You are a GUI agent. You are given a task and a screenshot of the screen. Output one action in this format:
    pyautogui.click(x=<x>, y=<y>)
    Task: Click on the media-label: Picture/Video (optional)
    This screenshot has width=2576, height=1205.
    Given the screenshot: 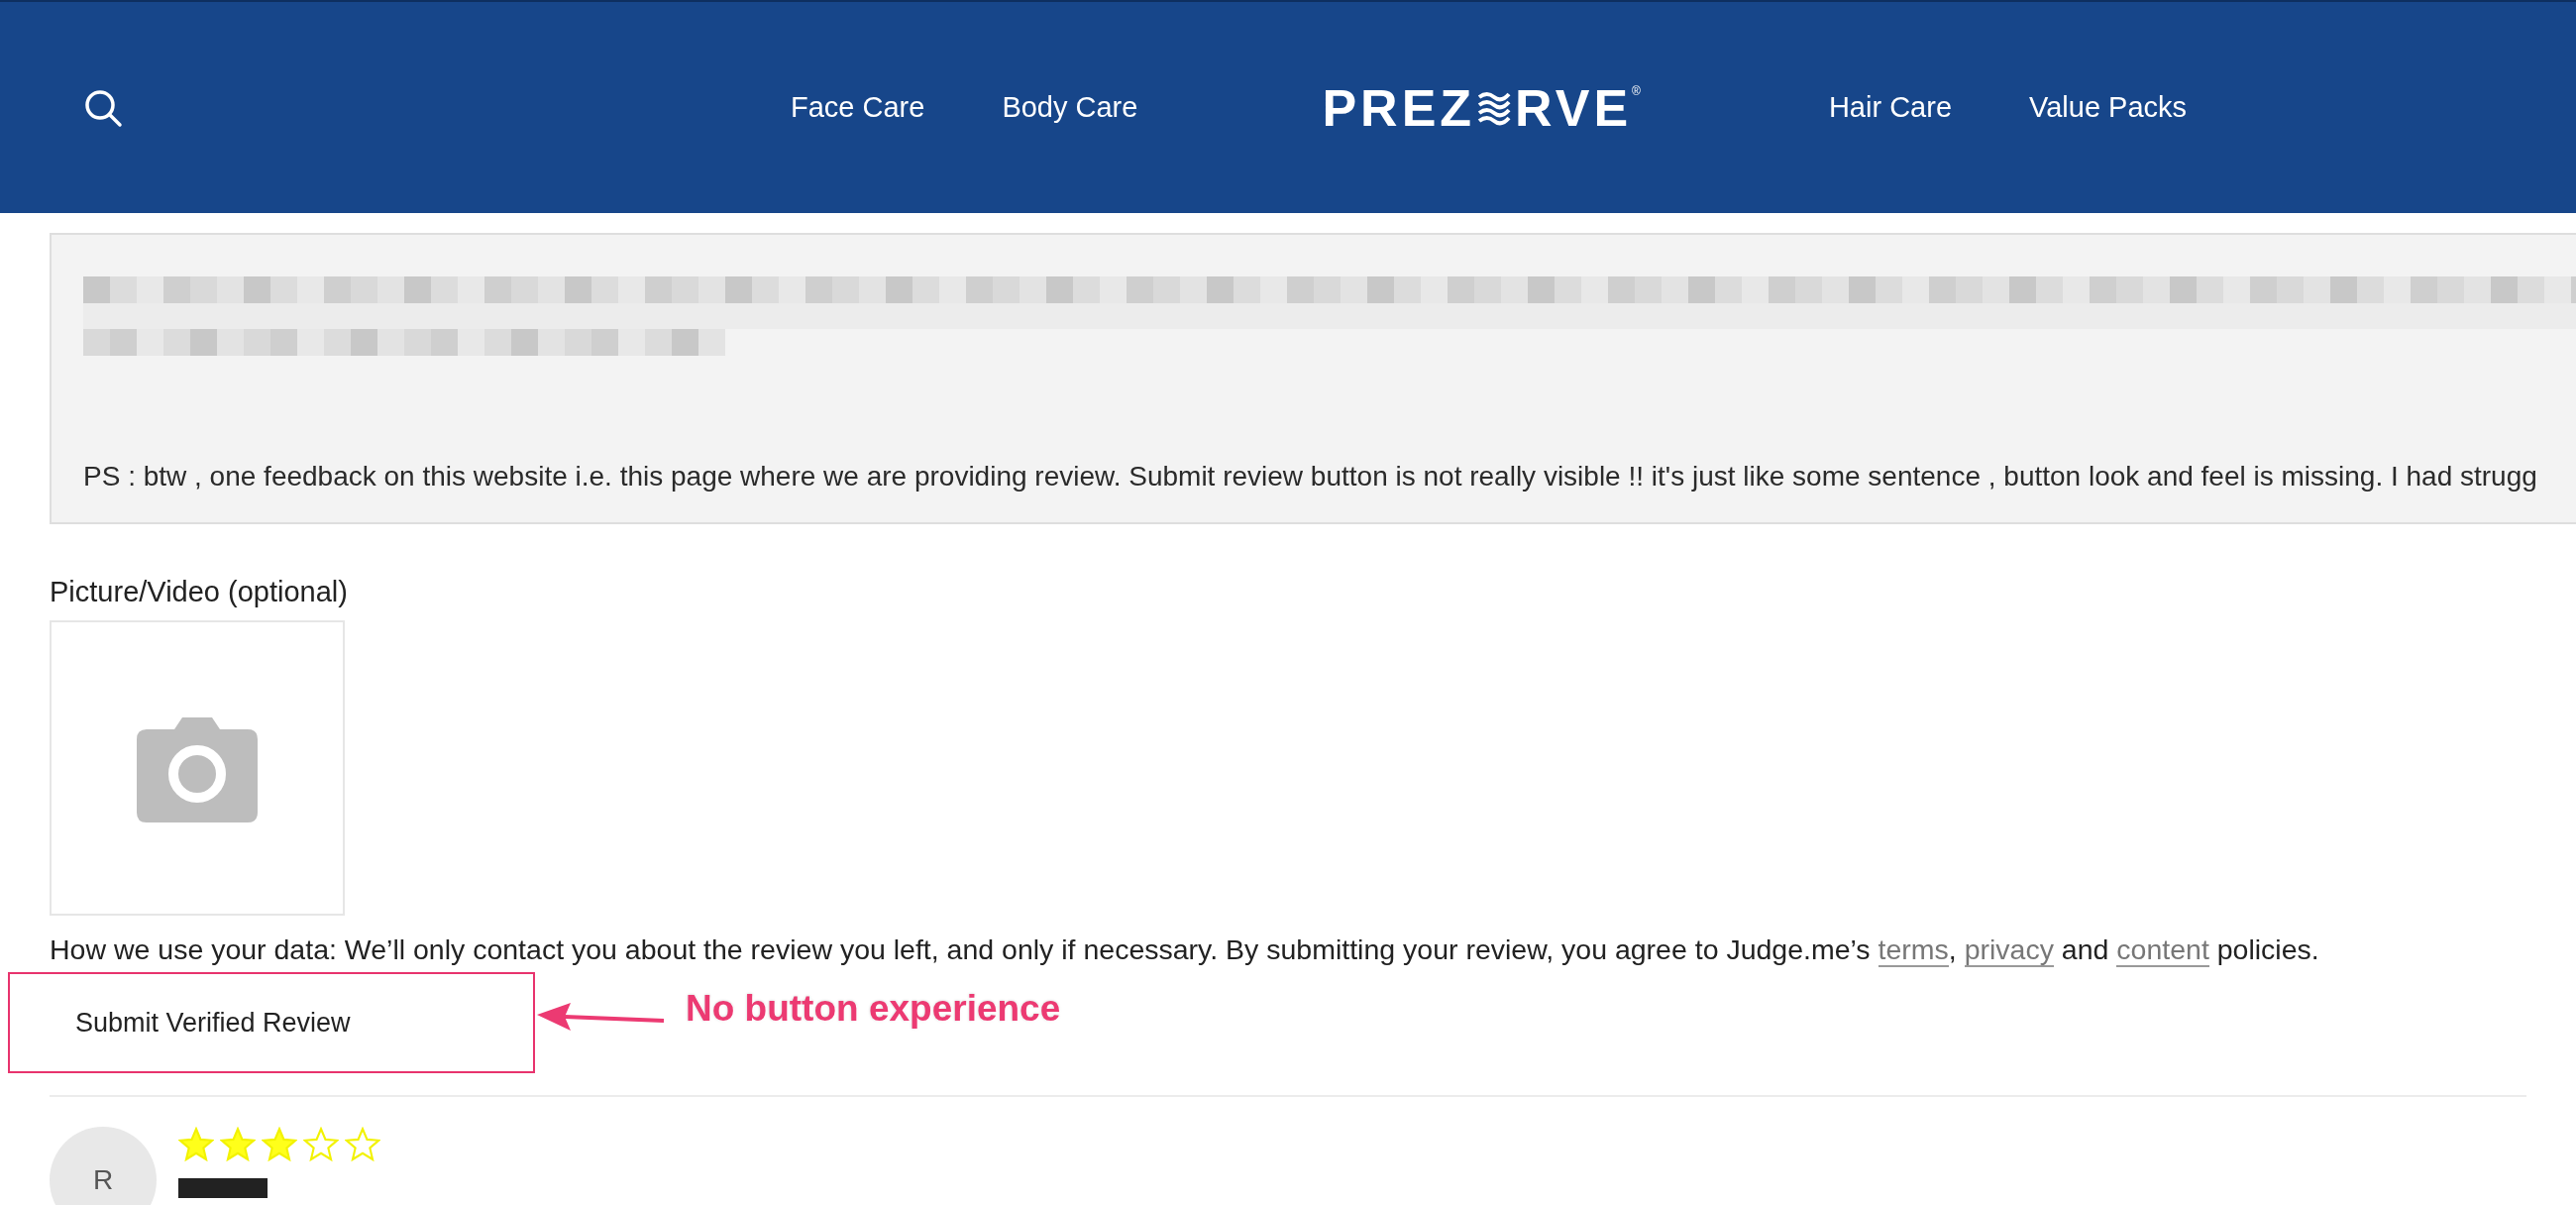 What is the action you would take?
    pyautogui.click(x=199, y=592)
    